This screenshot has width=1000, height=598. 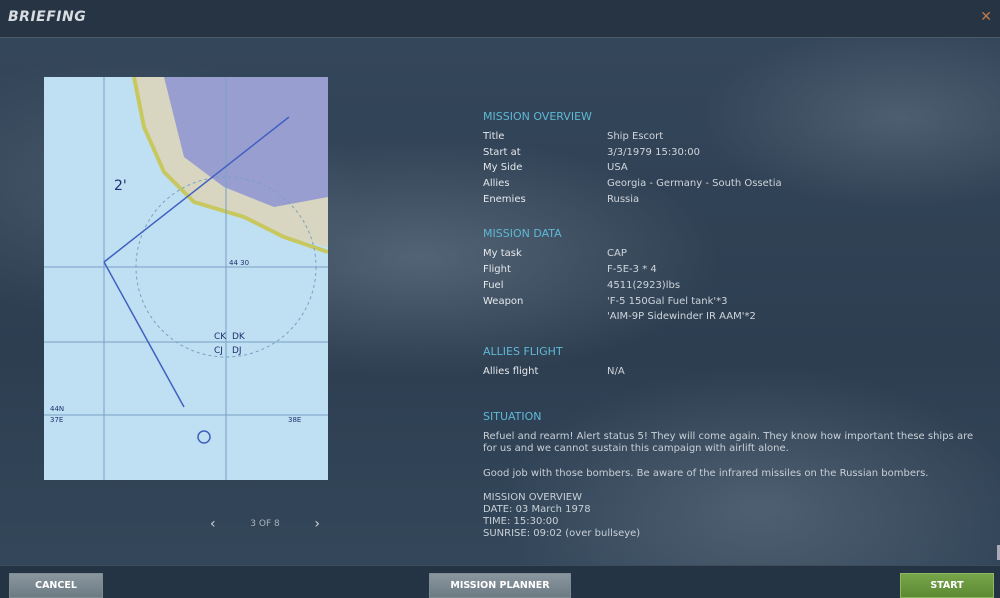 What do you see at coordinates (239, 263) in the screenshot?
I see `map-label: 44 30` at bounding box center [239, 263].